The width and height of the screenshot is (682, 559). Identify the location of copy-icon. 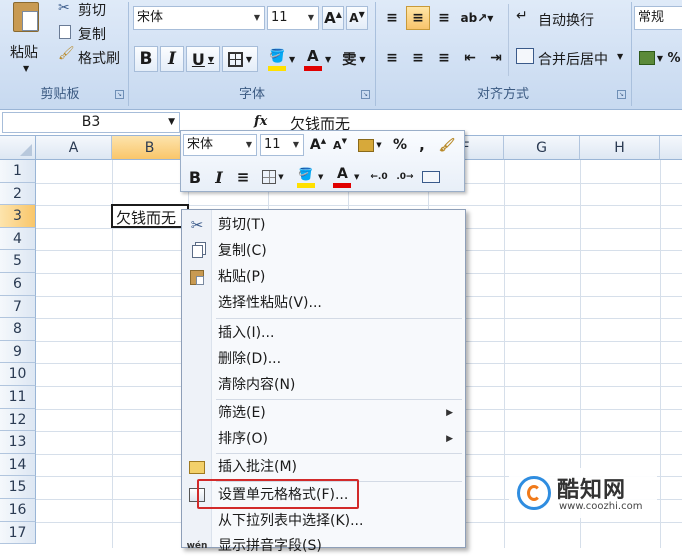
(65, 32).